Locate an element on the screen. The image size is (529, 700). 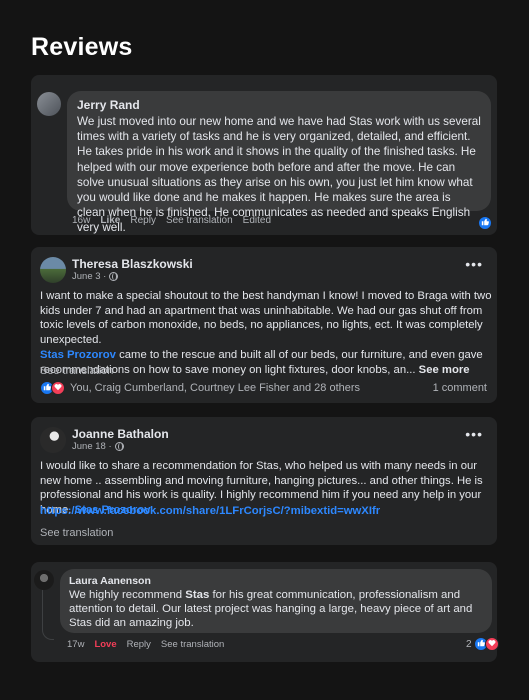
comment-actions: 16w Like Reply See translation Edited is located at coordinates (171, 220).